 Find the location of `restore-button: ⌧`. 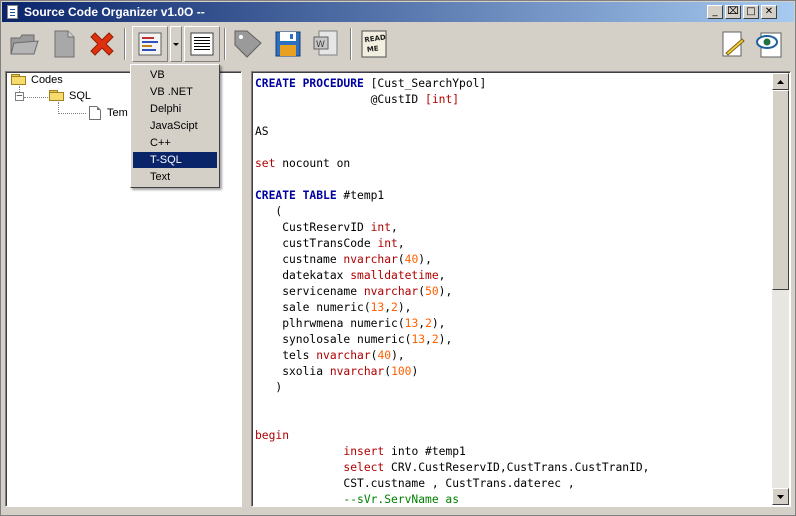

restore-button: ⌧ is located at coordinates (733, 12).